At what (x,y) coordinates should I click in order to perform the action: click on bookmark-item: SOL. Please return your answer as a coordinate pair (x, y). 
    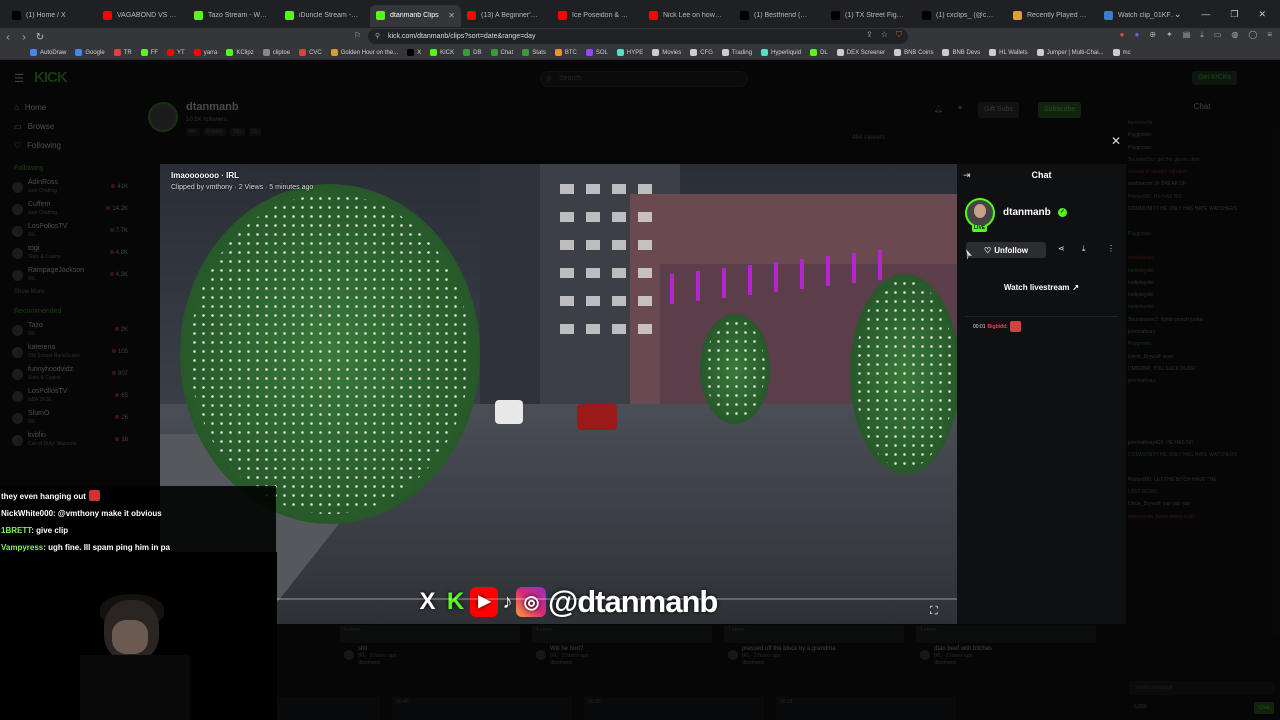
    Looking at the image, I should click on (596, 52).